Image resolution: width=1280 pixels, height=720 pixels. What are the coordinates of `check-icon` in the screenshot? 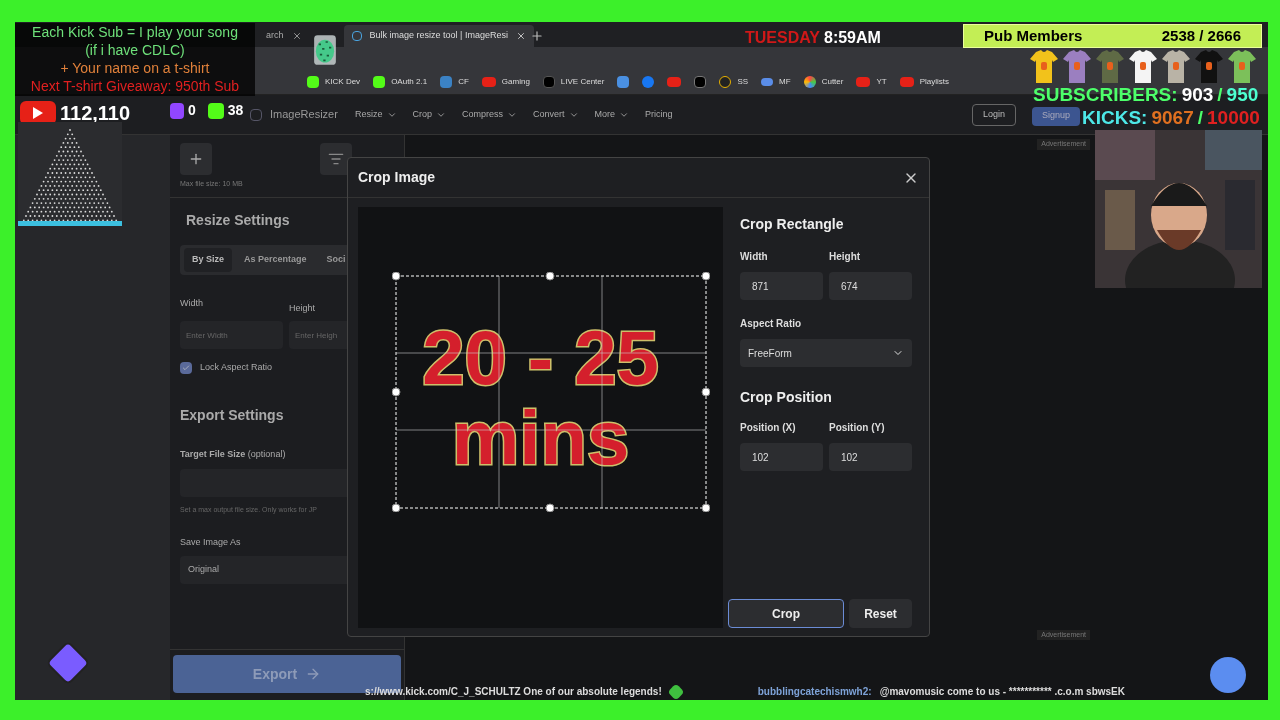 It's located at (186, 367).